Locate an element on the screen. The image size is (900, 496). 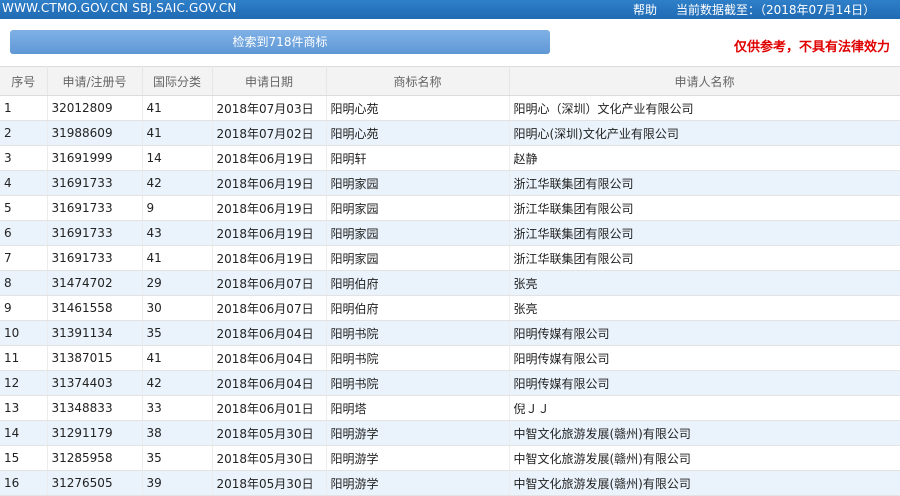
reg-number-link: 31474702 is located at coordinates (95, 283).